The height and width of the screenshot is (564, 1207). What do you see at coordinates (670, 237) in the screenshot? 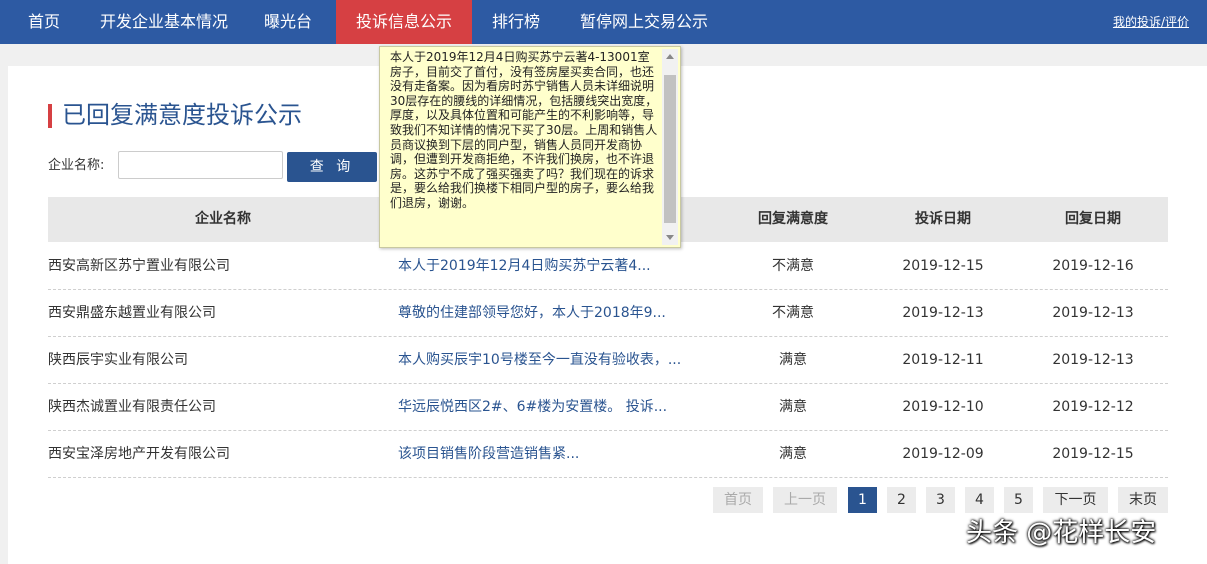
I see `scroll-down-icon` at bounding box center [670, 237].